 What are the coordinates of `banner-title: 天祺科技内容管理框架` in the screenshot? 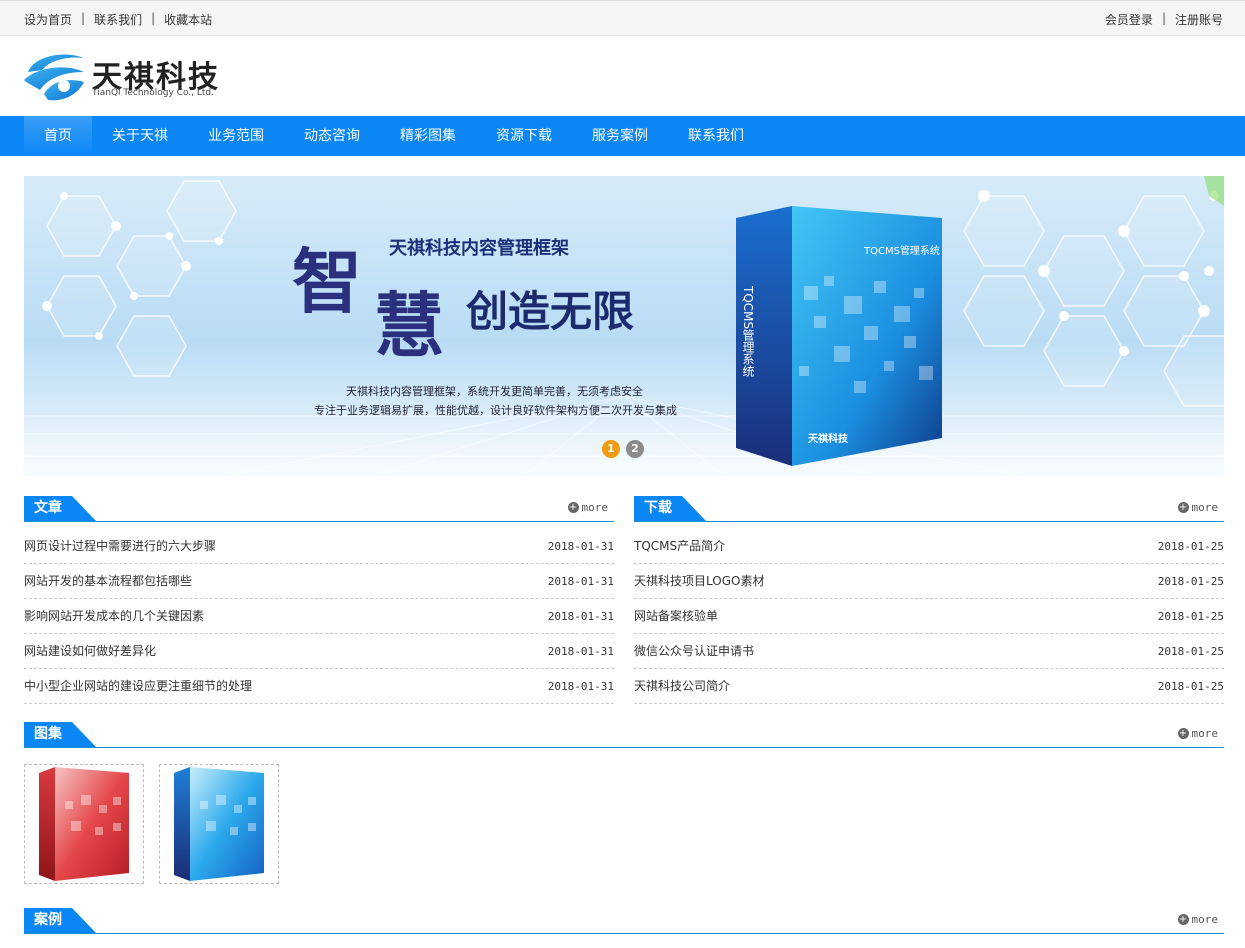 It's located at (479, 248).